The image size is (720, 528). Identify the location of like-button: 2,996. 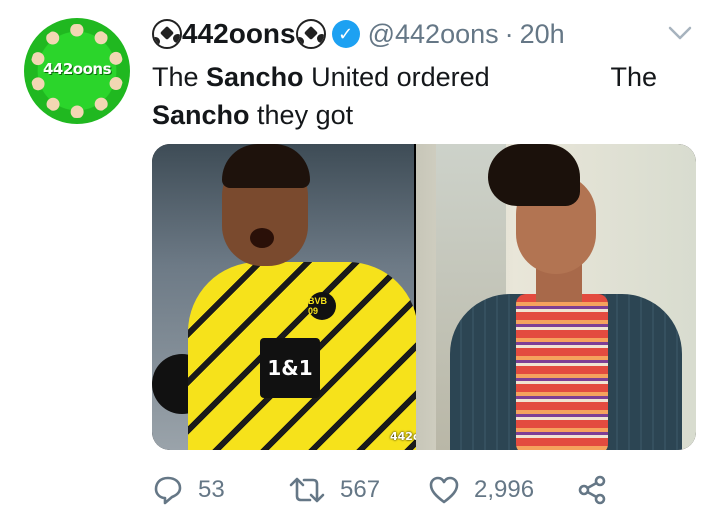
(502, 490).